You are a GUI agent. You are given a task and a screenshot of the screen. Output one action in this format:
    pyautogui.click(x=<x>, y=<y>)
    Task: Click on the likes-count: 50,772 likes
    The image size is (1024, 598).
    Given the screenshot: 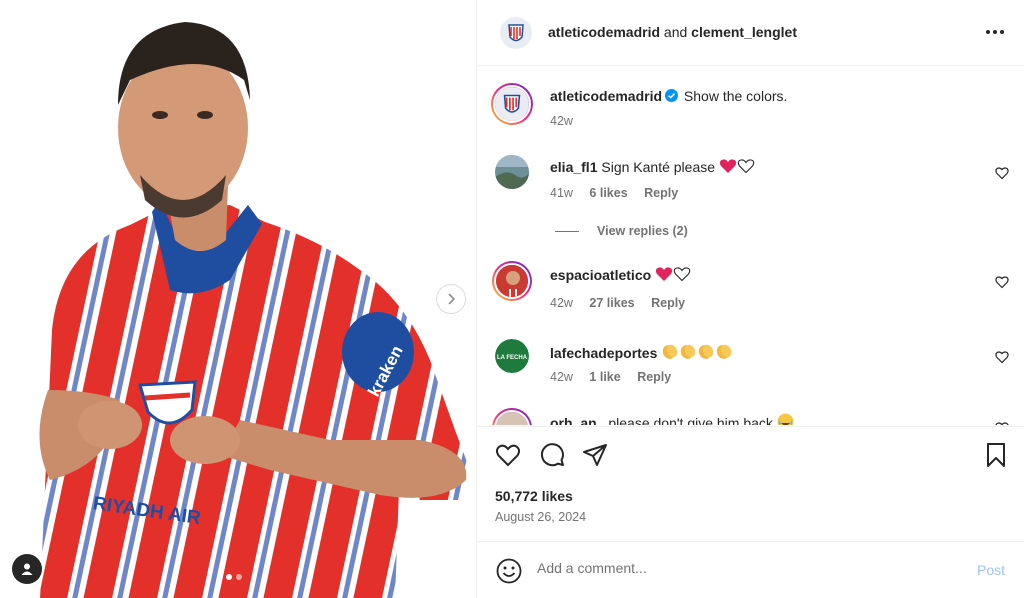 What is the action you would take?
    pyautogui.click(x=534, y=496)
    